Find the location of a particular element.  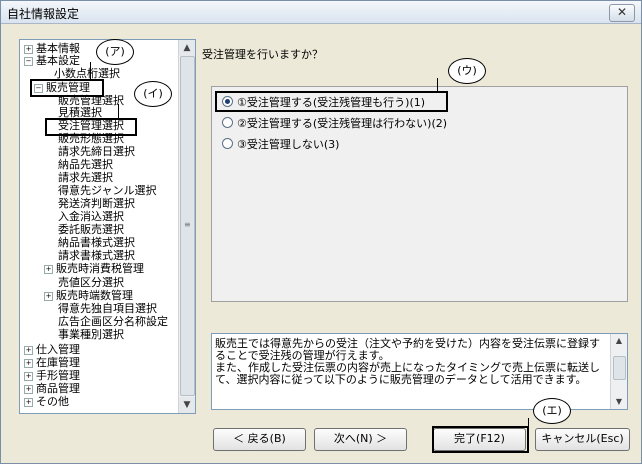

tree-item: 広告企画区分名称設定 is located at coordinates (113, 321).